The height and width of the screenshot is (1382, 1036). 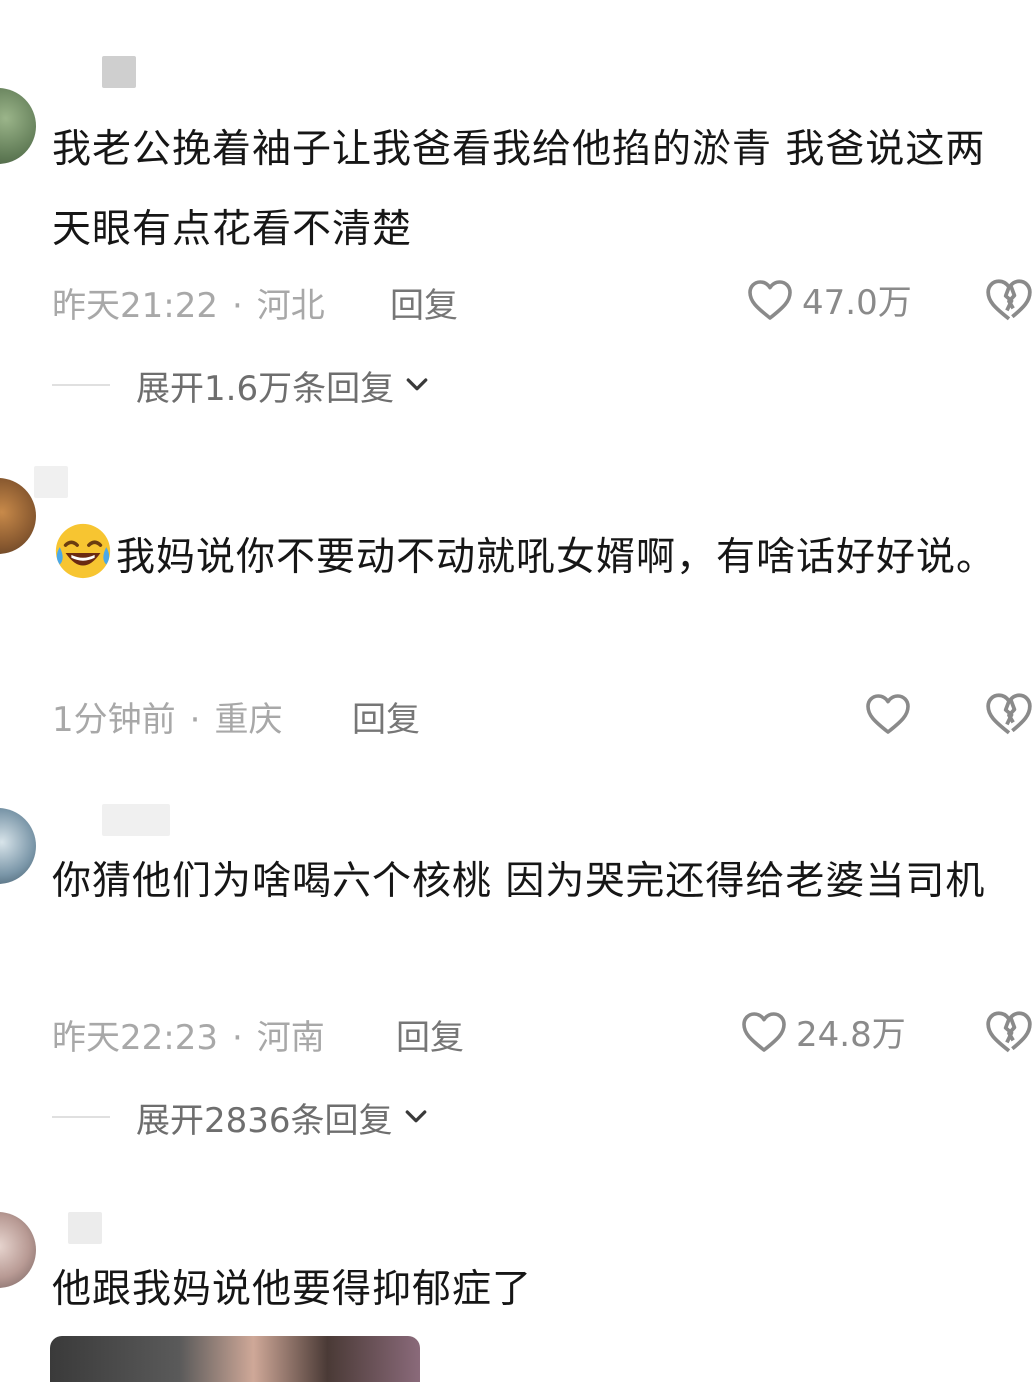 I want to click on like-button, so click(x=888, y=713).